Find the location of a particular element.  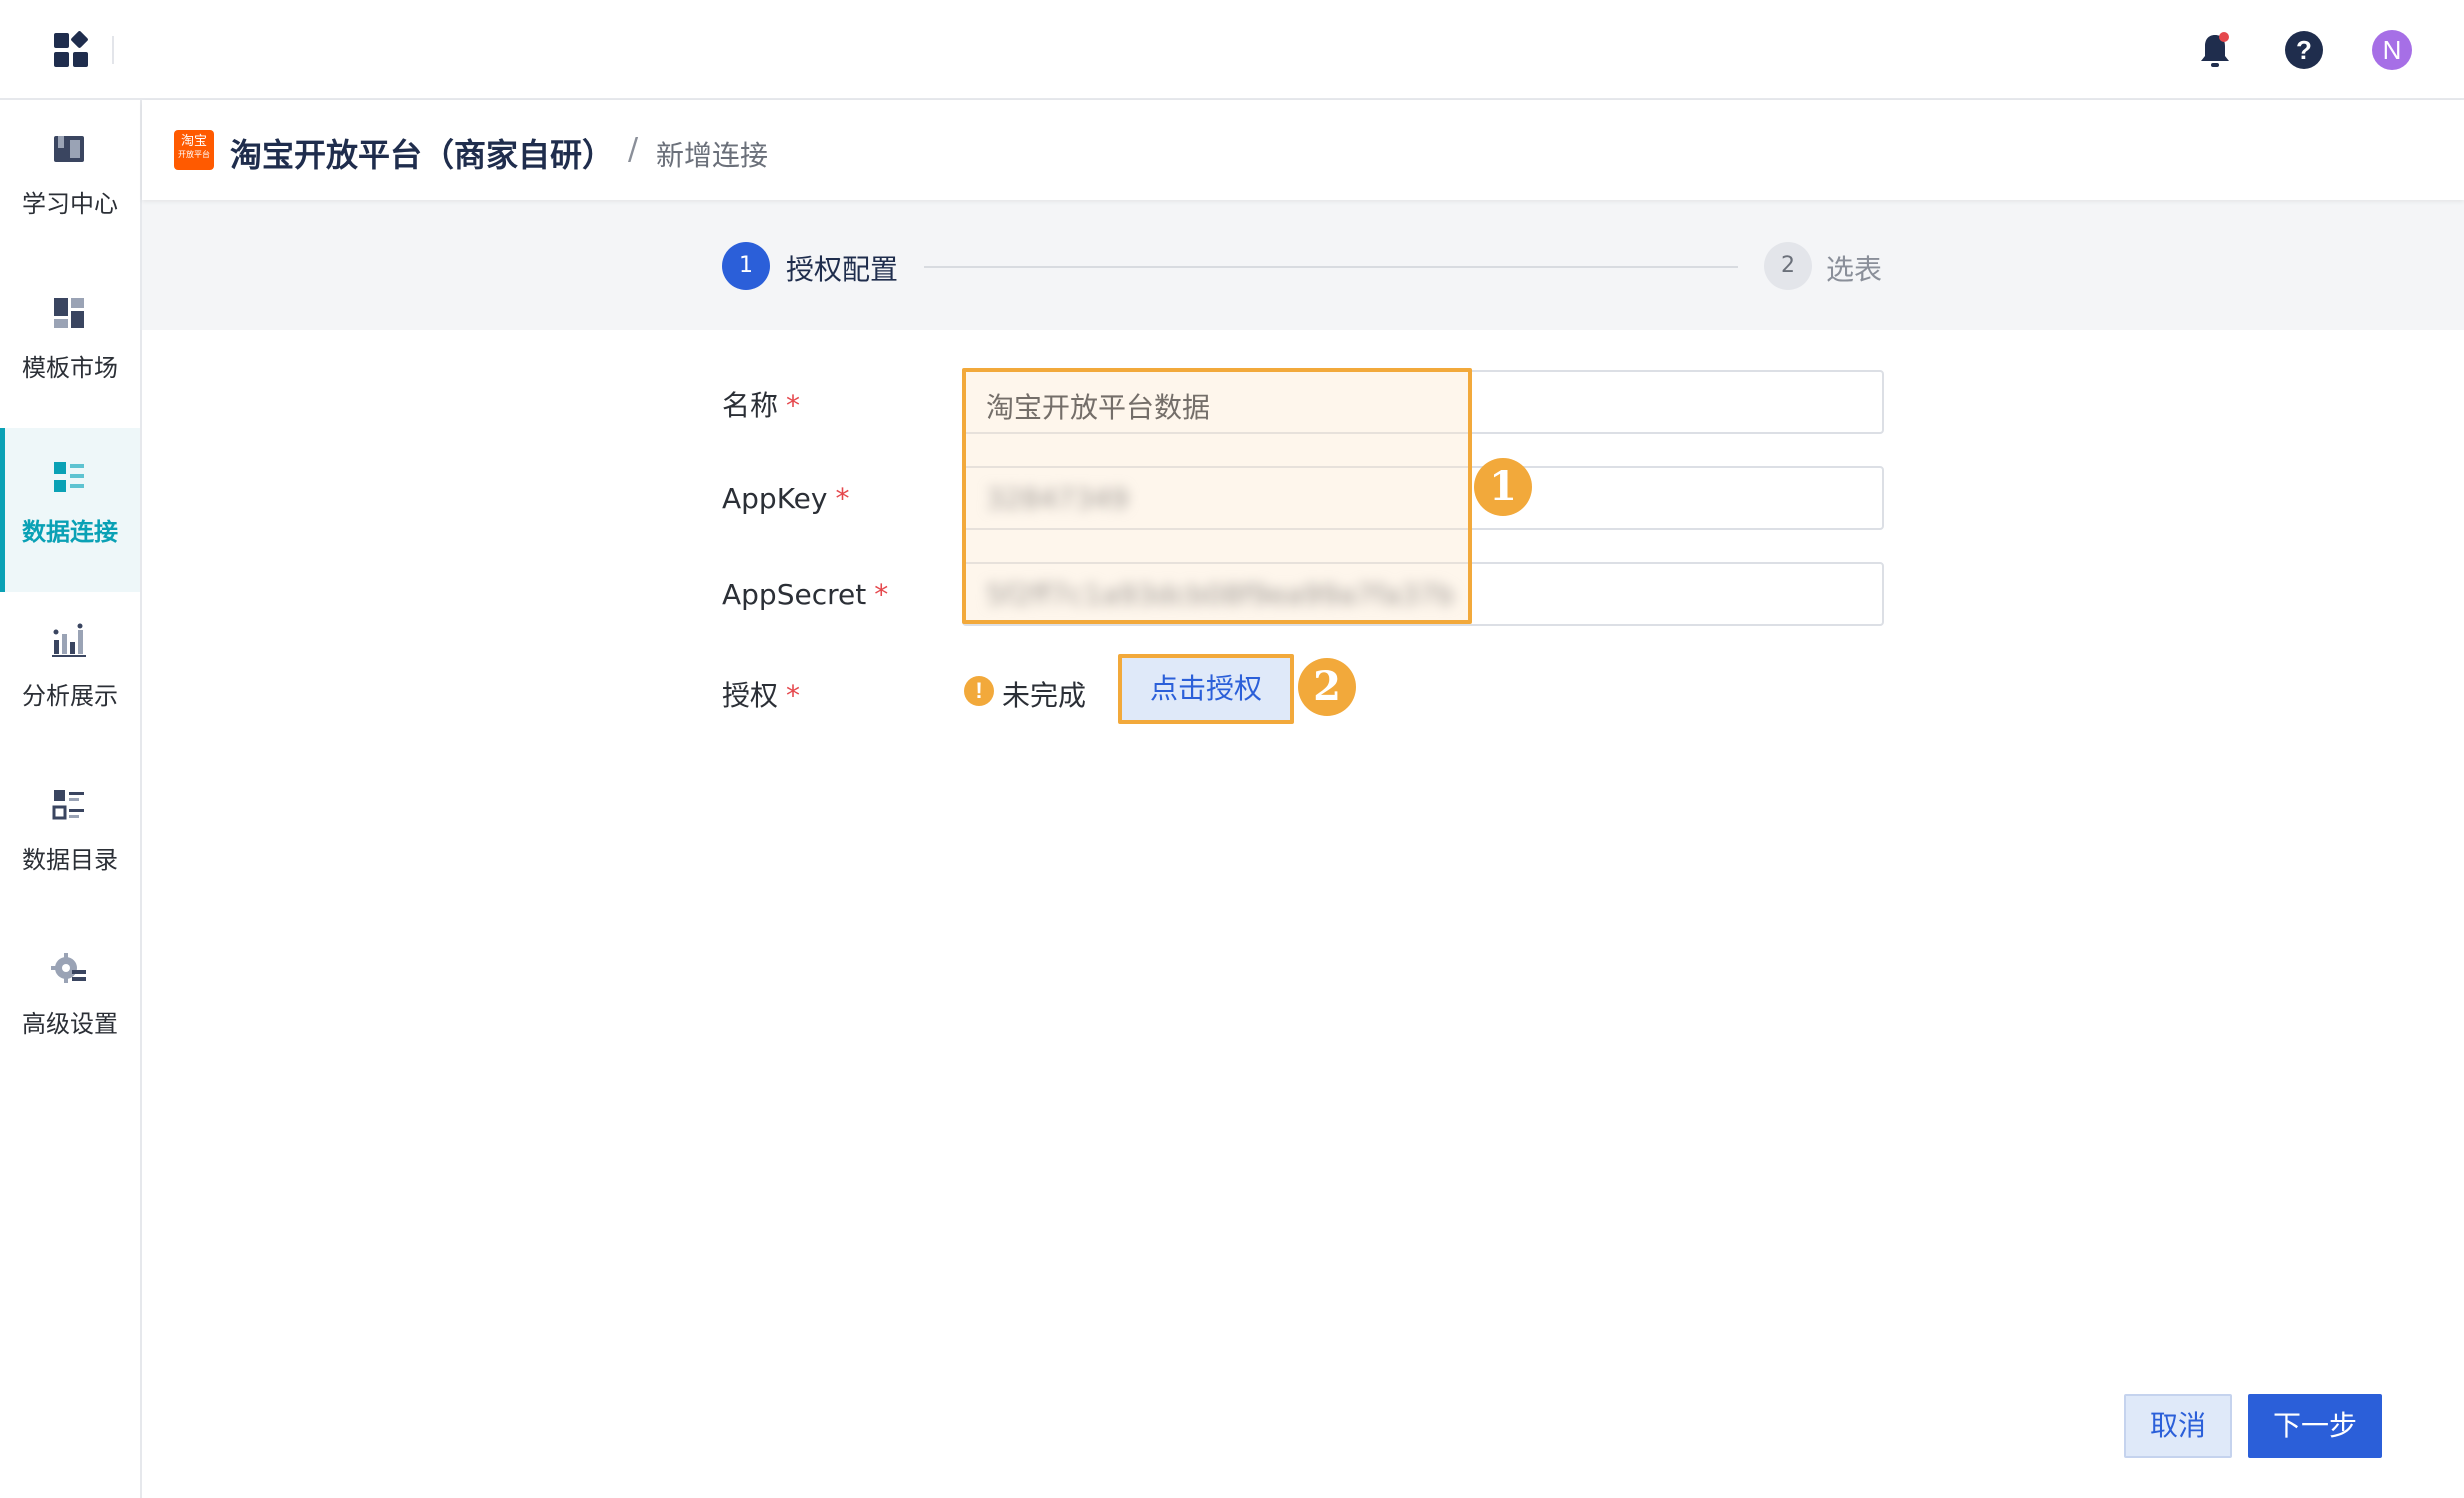

step-1-label: 授权配置 is located at coordinates (842, 269).